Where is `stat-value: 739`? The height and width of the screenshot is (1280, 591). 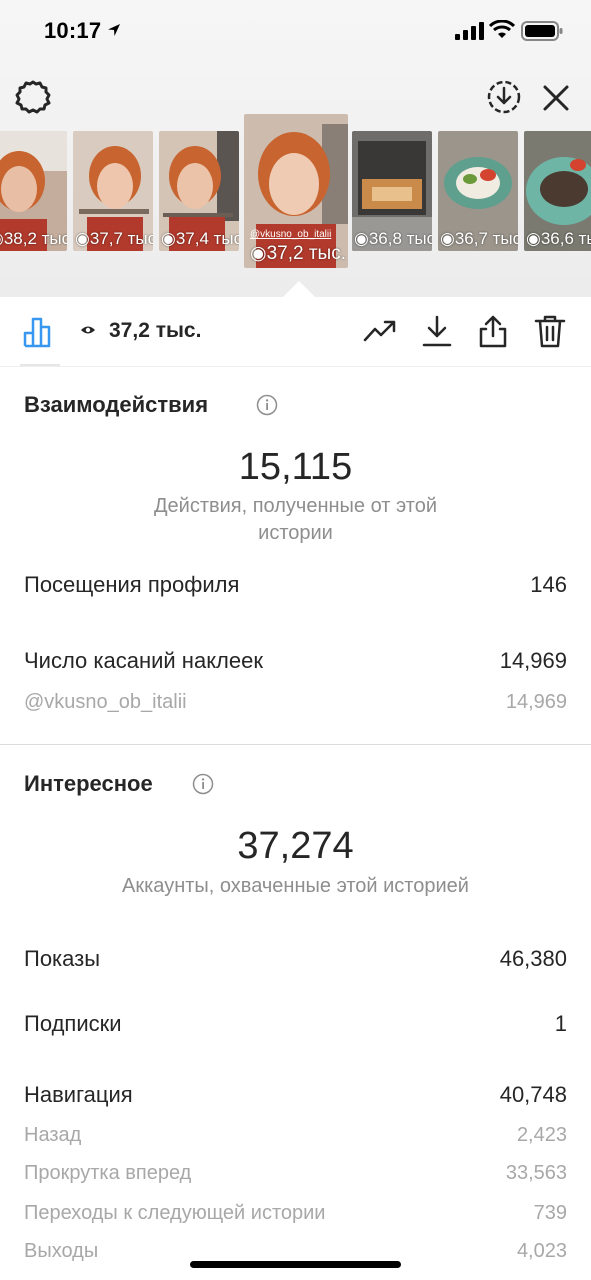
stat-value: 739 is located at coordinates (550, 1213).